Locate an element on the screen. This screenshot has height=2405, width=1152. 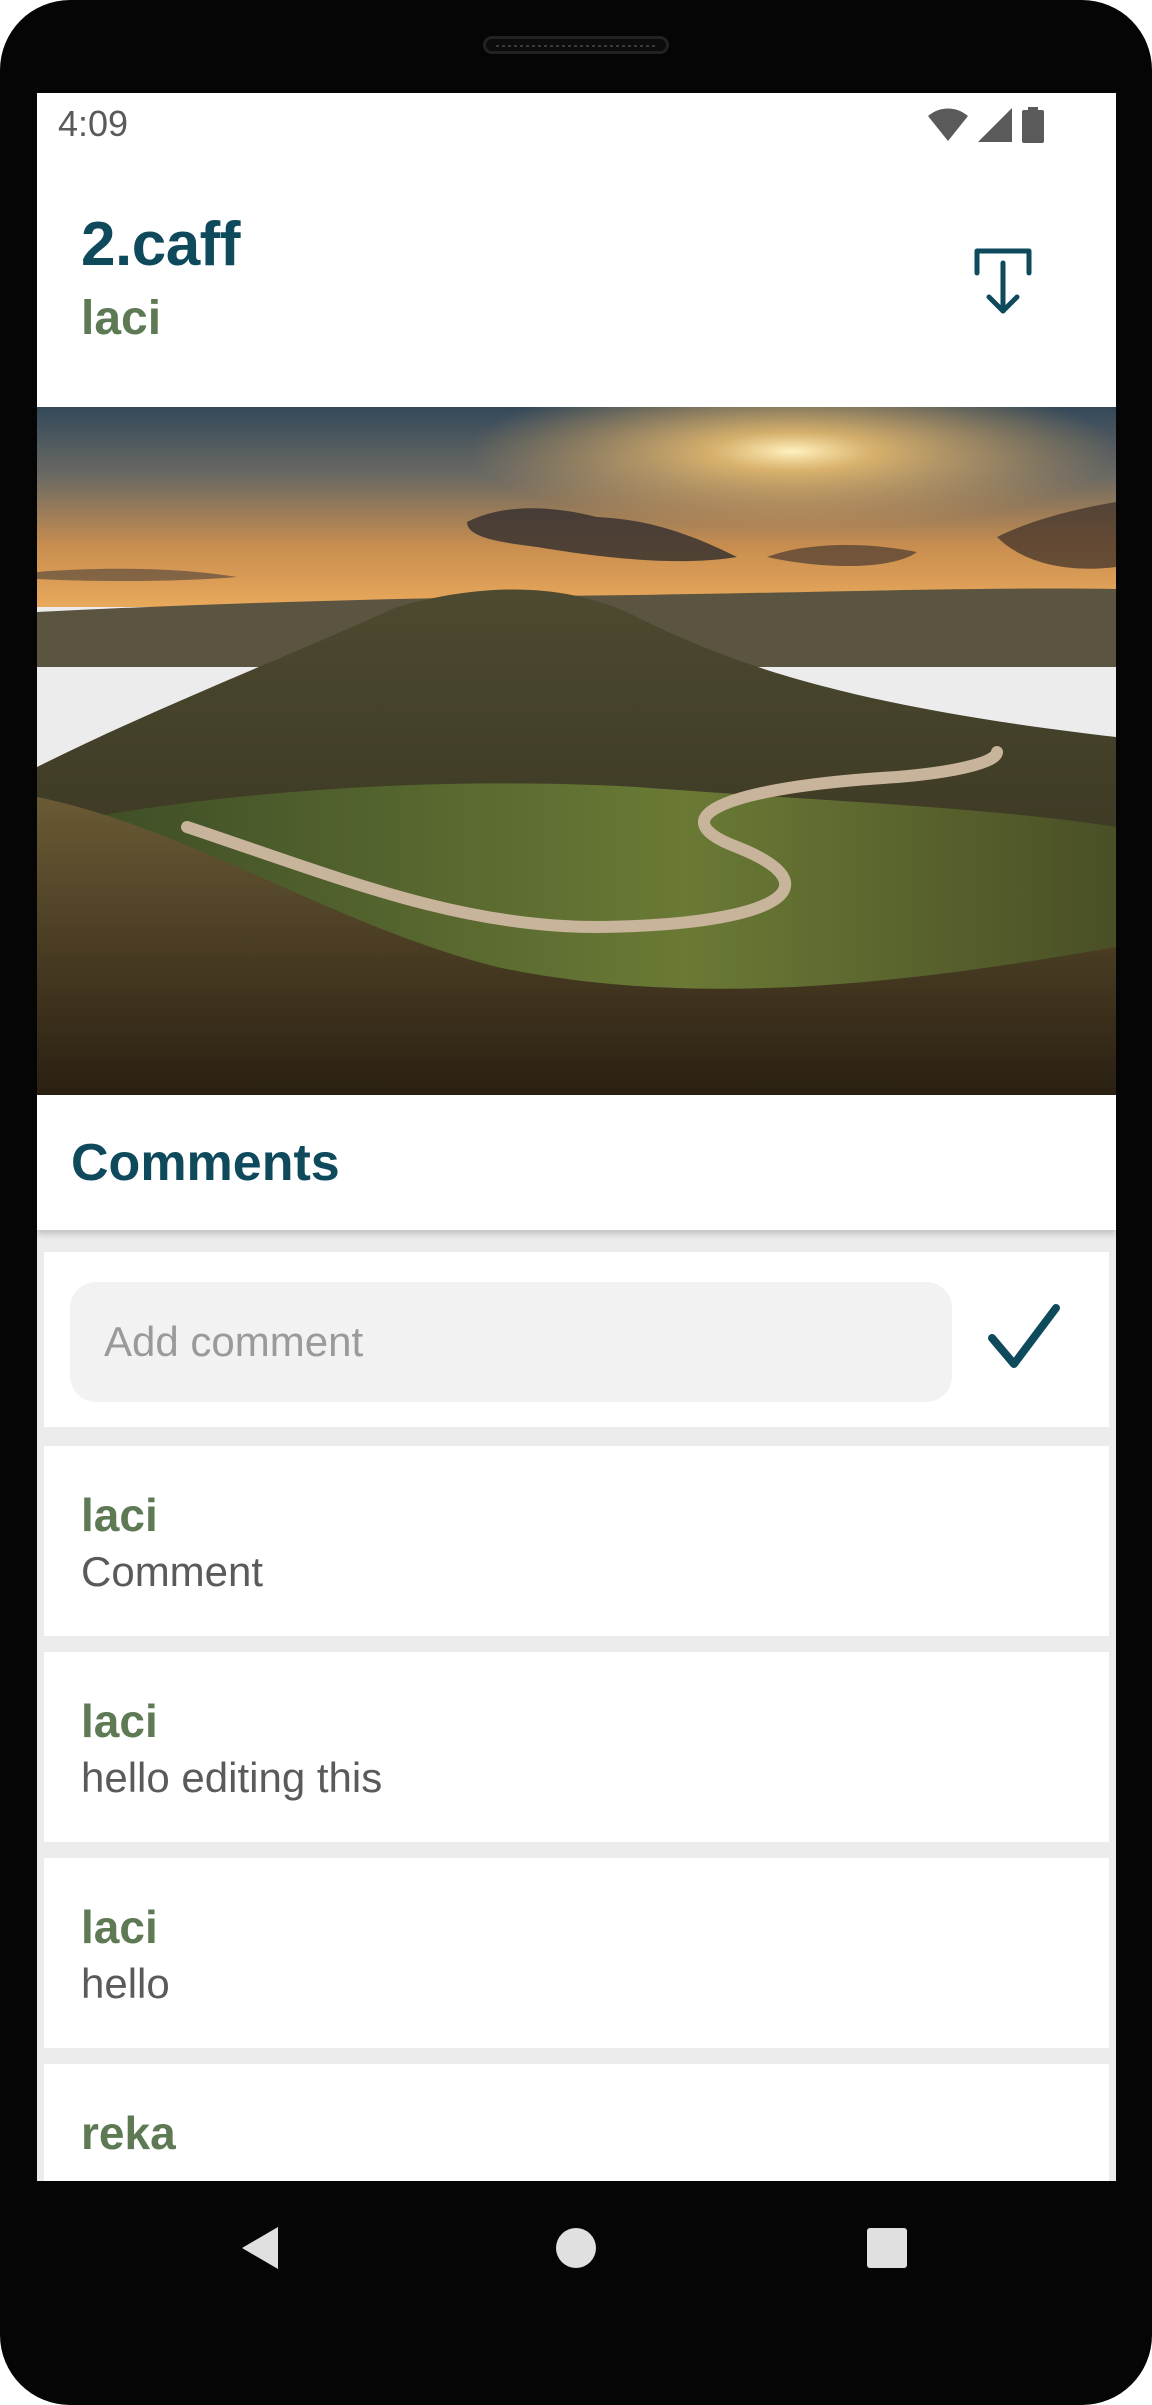
download-button is located at coordinates (1003, 283).